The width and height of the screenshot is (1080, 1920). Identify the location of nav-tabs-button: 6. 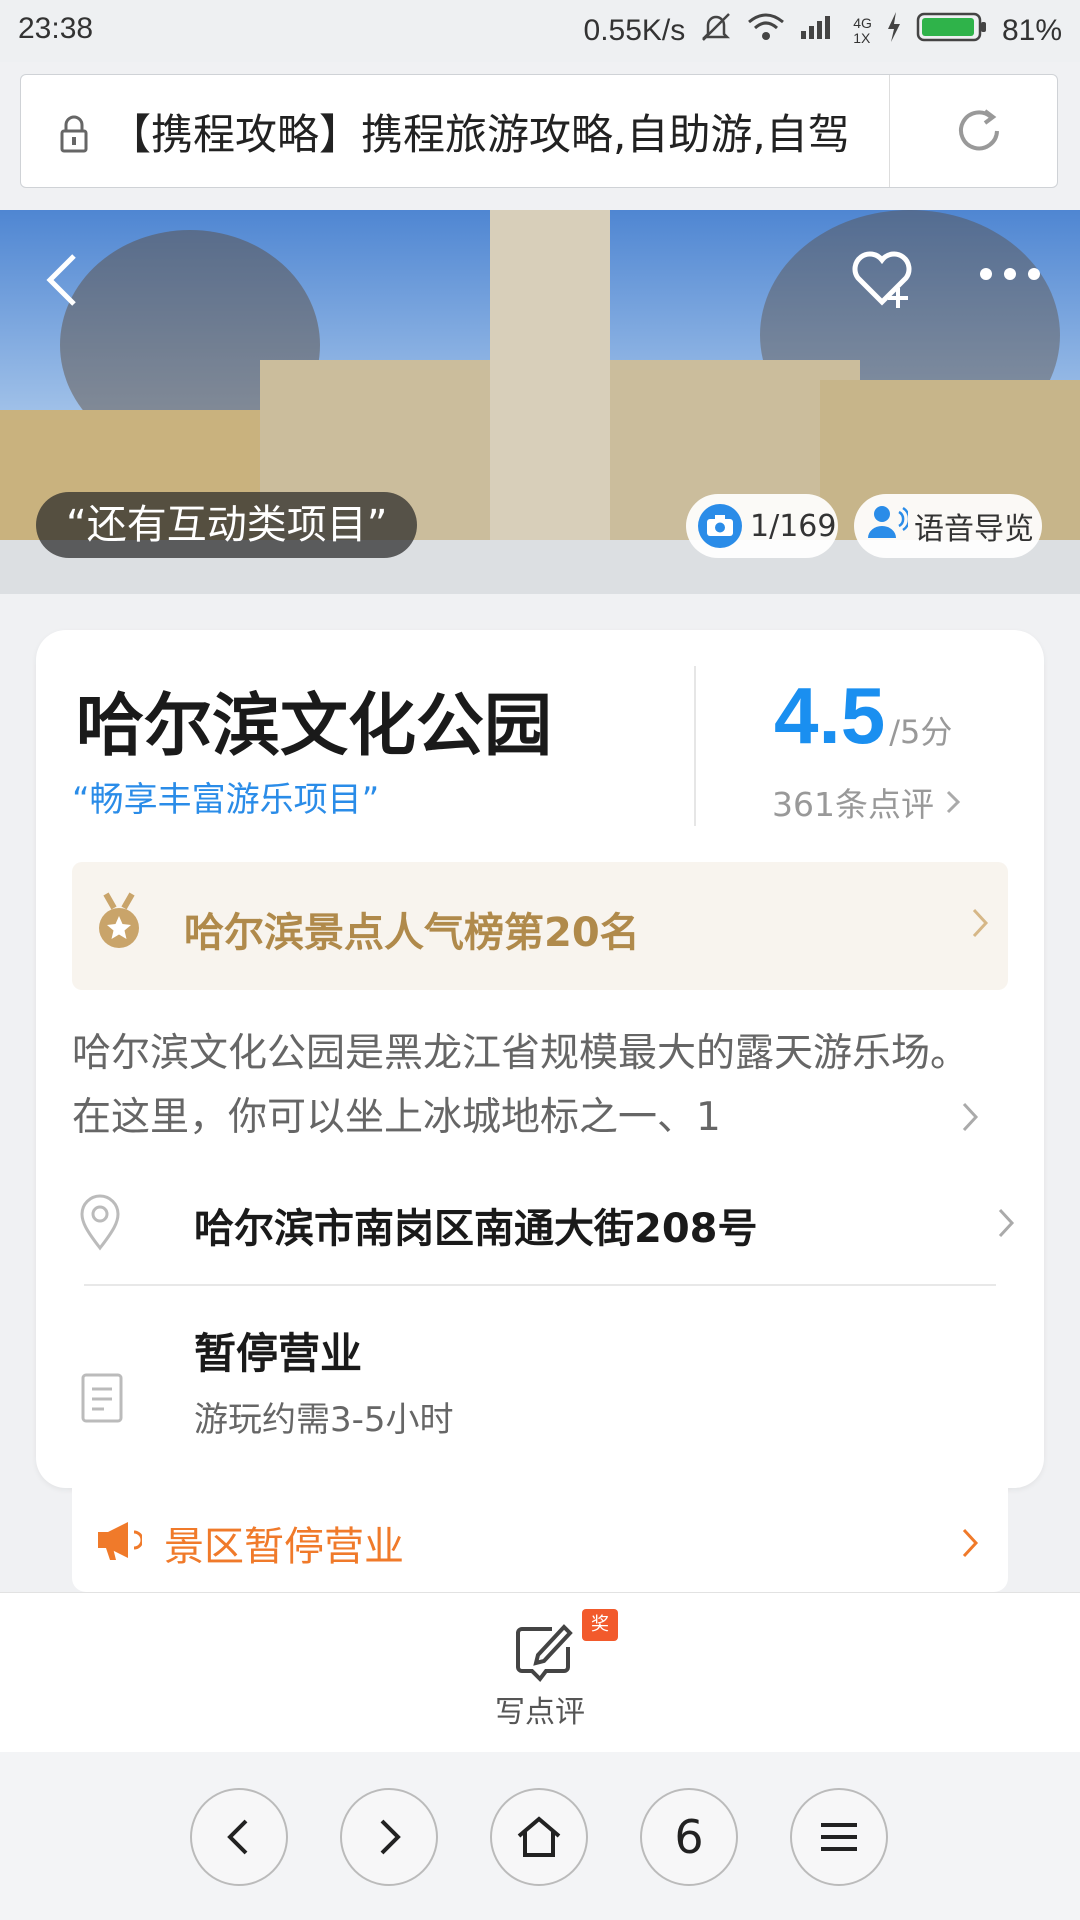
(689, 1837).